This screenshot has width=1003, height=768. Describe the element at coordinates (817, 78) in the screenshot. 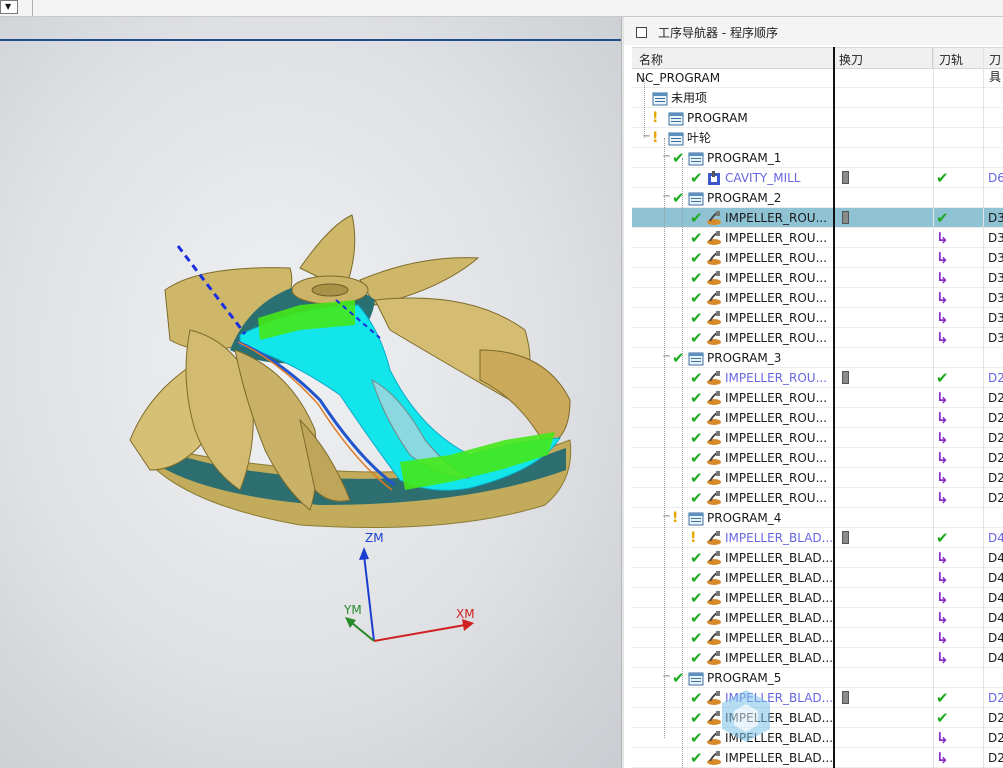

I see `tree-group-row: NC_PROGRAM` at that location.